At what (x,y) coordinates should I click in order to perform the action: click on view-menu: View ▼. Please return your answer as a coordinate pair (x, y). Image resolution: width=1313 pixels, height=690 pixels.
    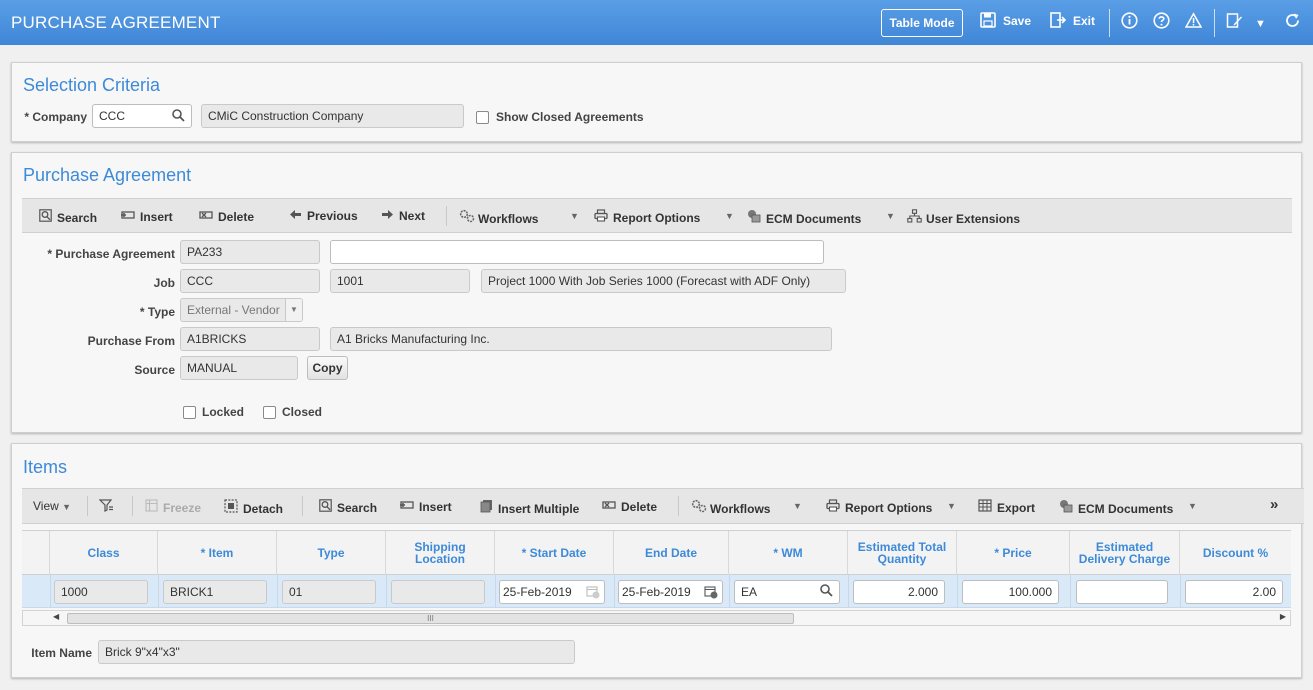
    Looking at the image, I should click on (52, 506).